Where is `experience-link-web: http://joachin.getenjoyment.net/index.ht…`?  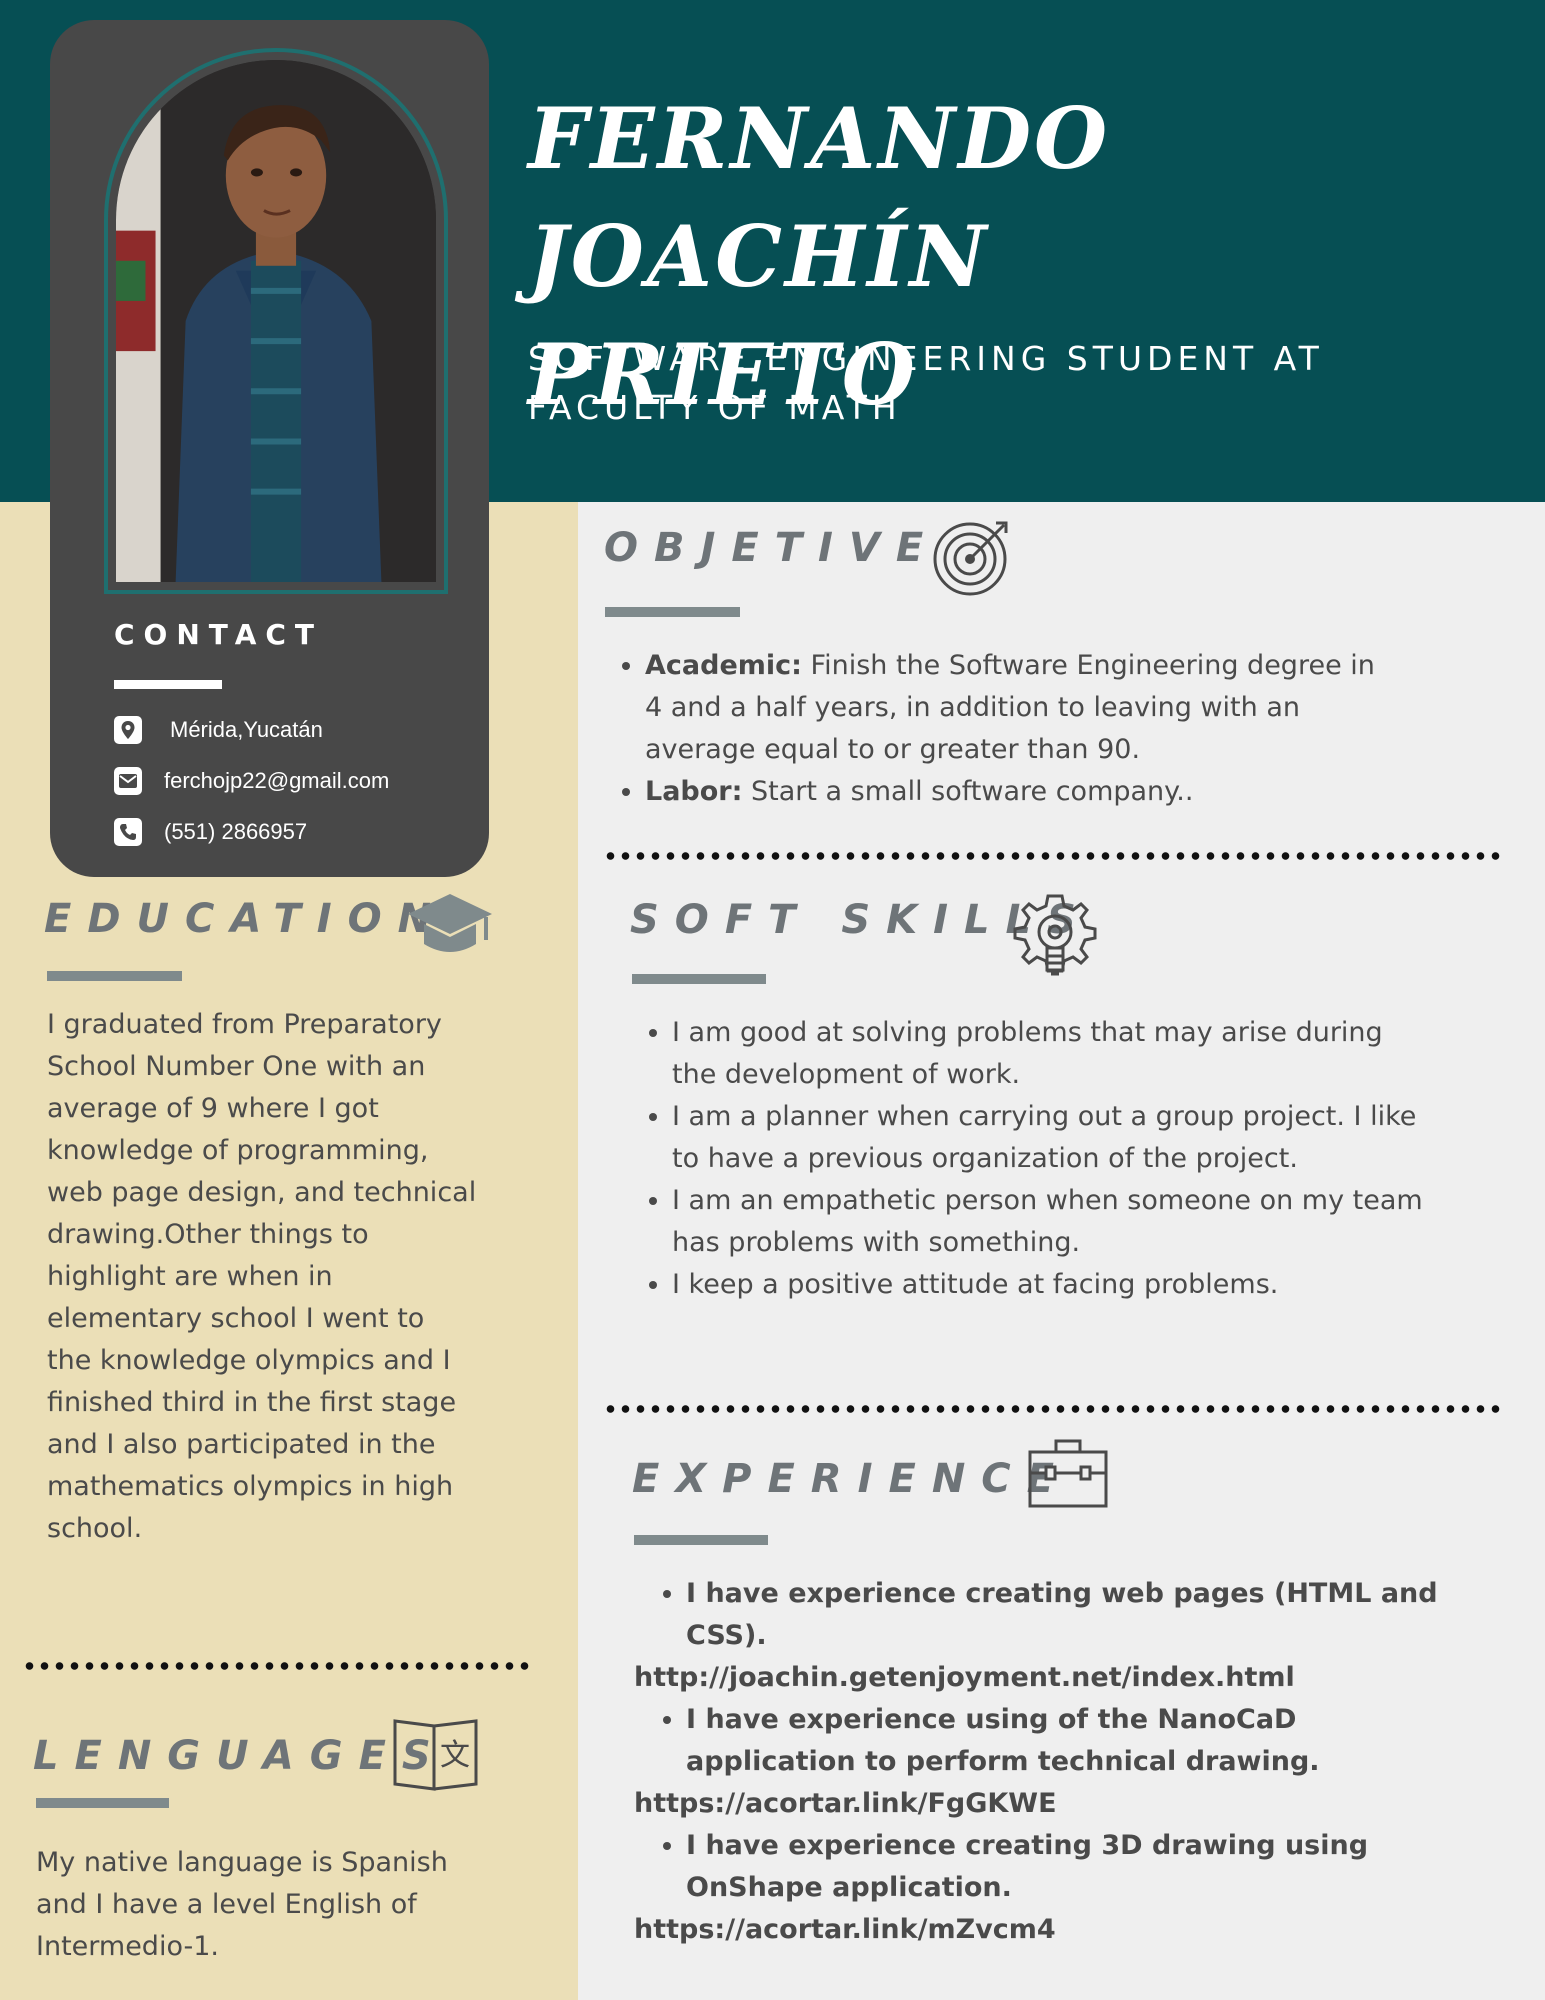 experience-link-web: http://joachin.getenjoyment.net/index.ht… is located at coordinates (1044, 1678).